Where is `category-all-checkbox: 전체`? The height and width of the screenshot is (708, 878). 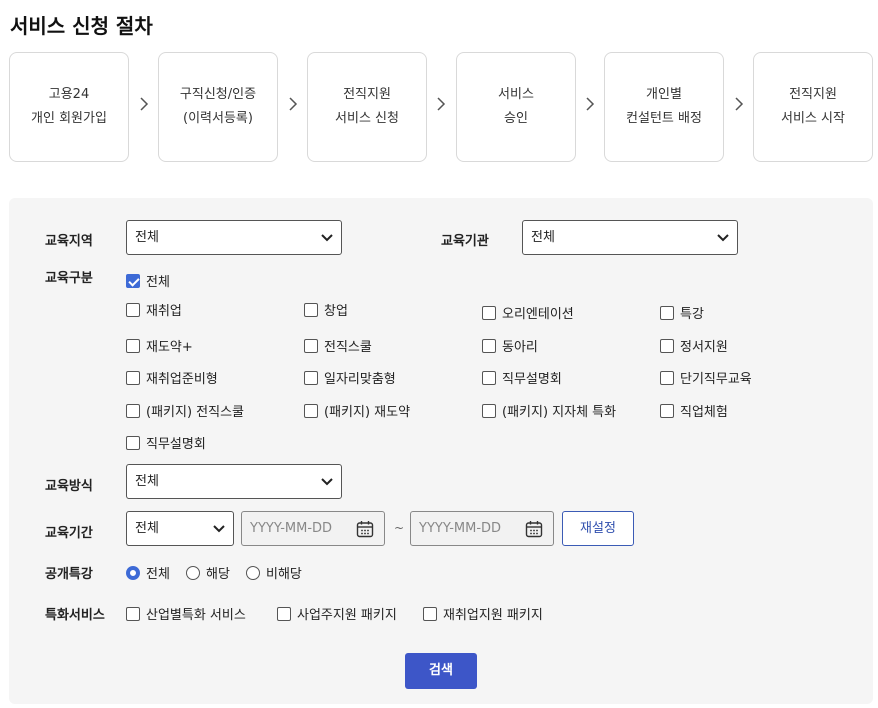 category-all-checkbox: 전체 is located at coordinates (148, 280).